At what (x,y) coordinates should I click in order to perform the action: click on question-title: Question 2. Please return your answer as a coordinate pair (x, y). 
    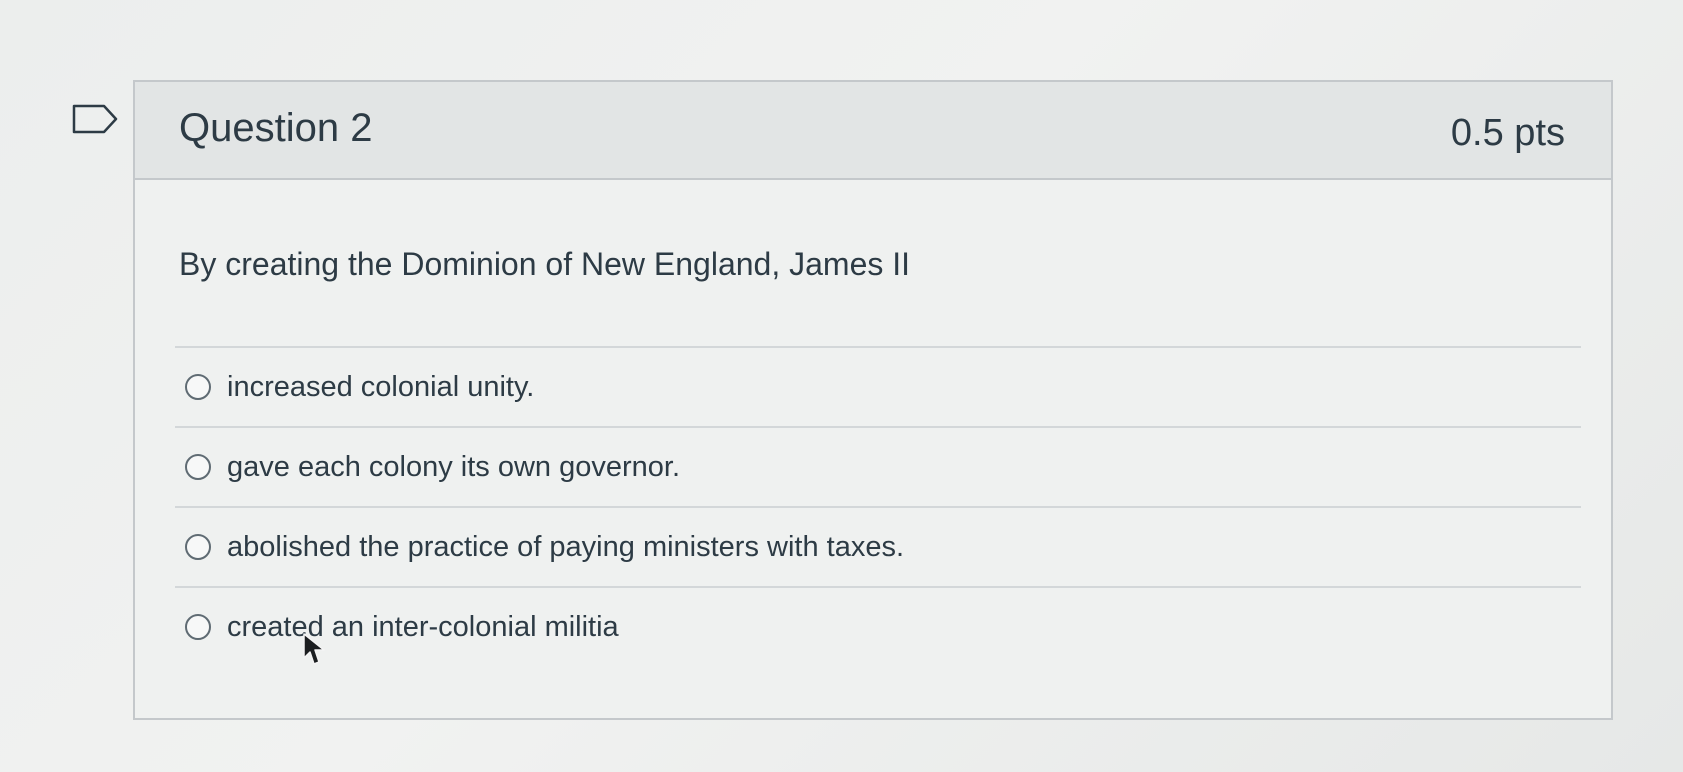
    Looking at the image, I should click on (276, 128).